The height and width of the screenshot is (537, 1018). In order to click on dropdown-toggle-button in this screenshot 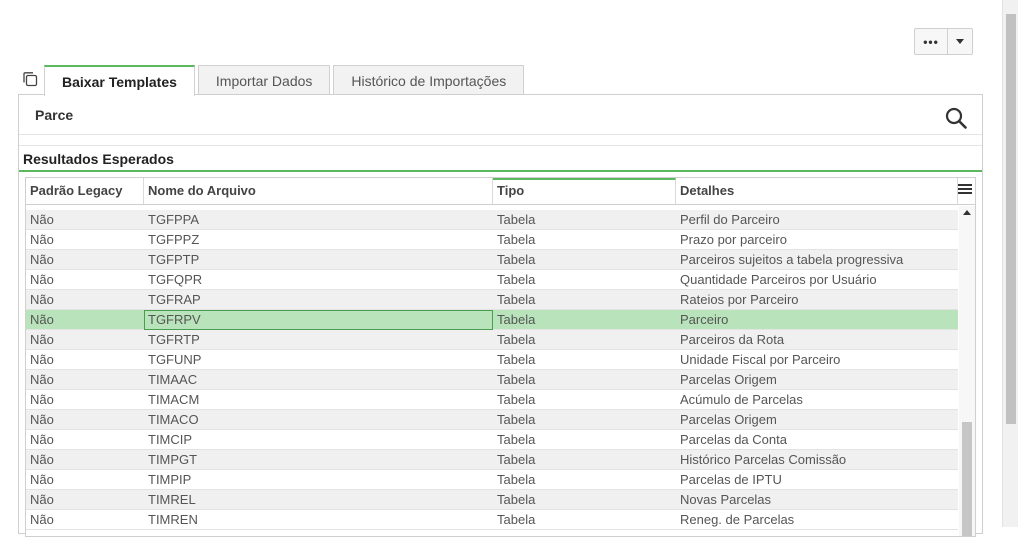, I will do `click(960, 41)`.